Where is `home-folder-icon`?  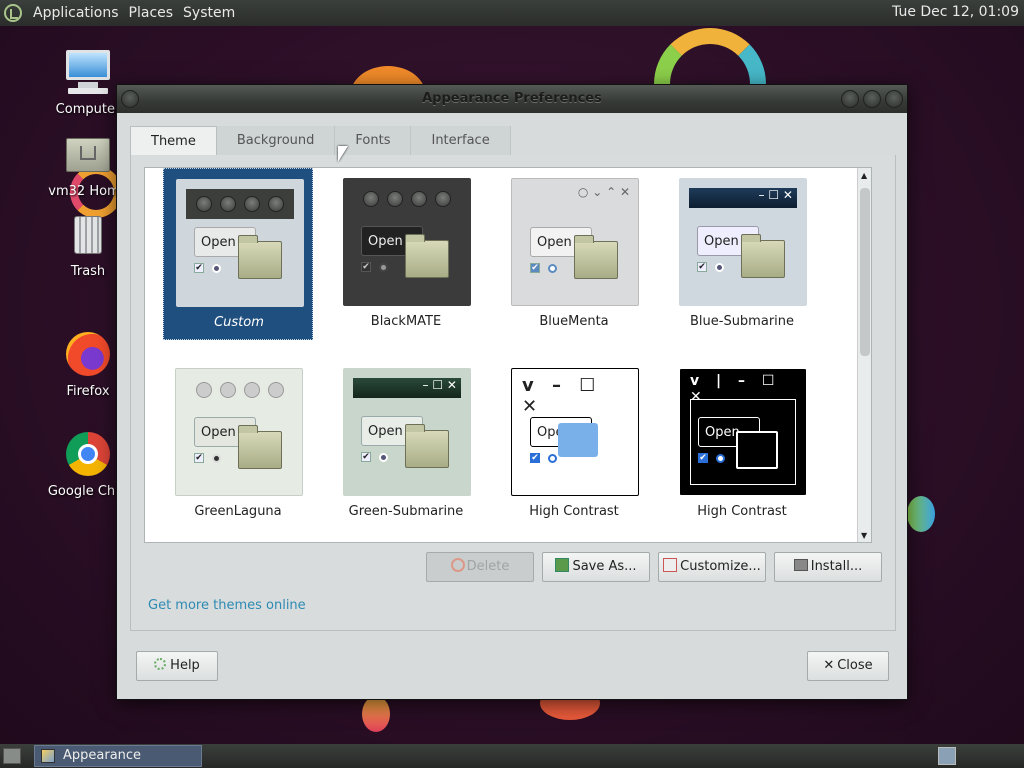
home-folder-icon is located at coordinates (88, 154).